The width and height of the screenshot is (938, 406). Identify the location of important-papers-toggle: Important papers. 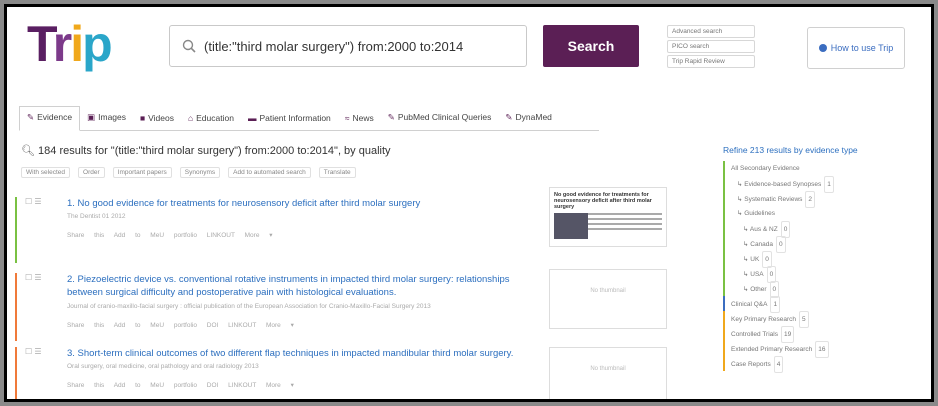
(142, 172).